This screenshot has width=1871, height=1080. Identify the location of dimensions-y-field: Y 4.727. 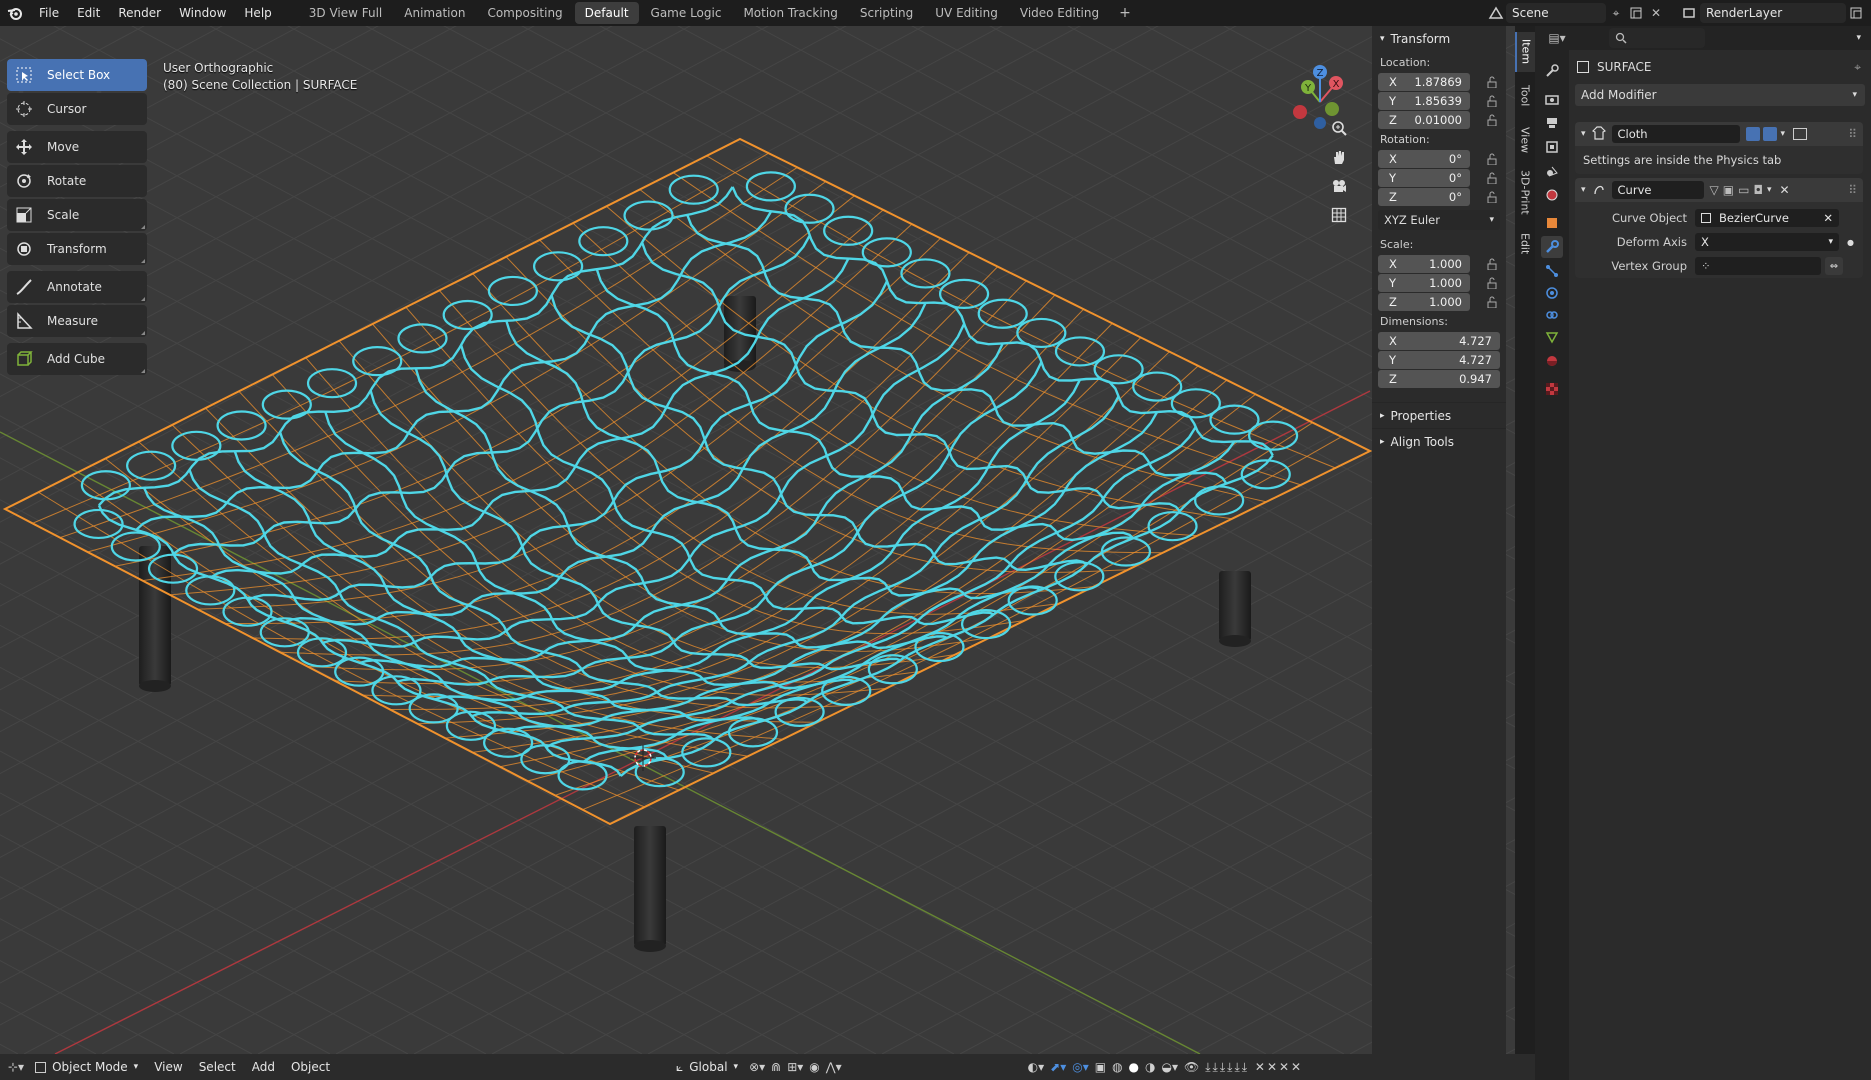
(1439, 359).